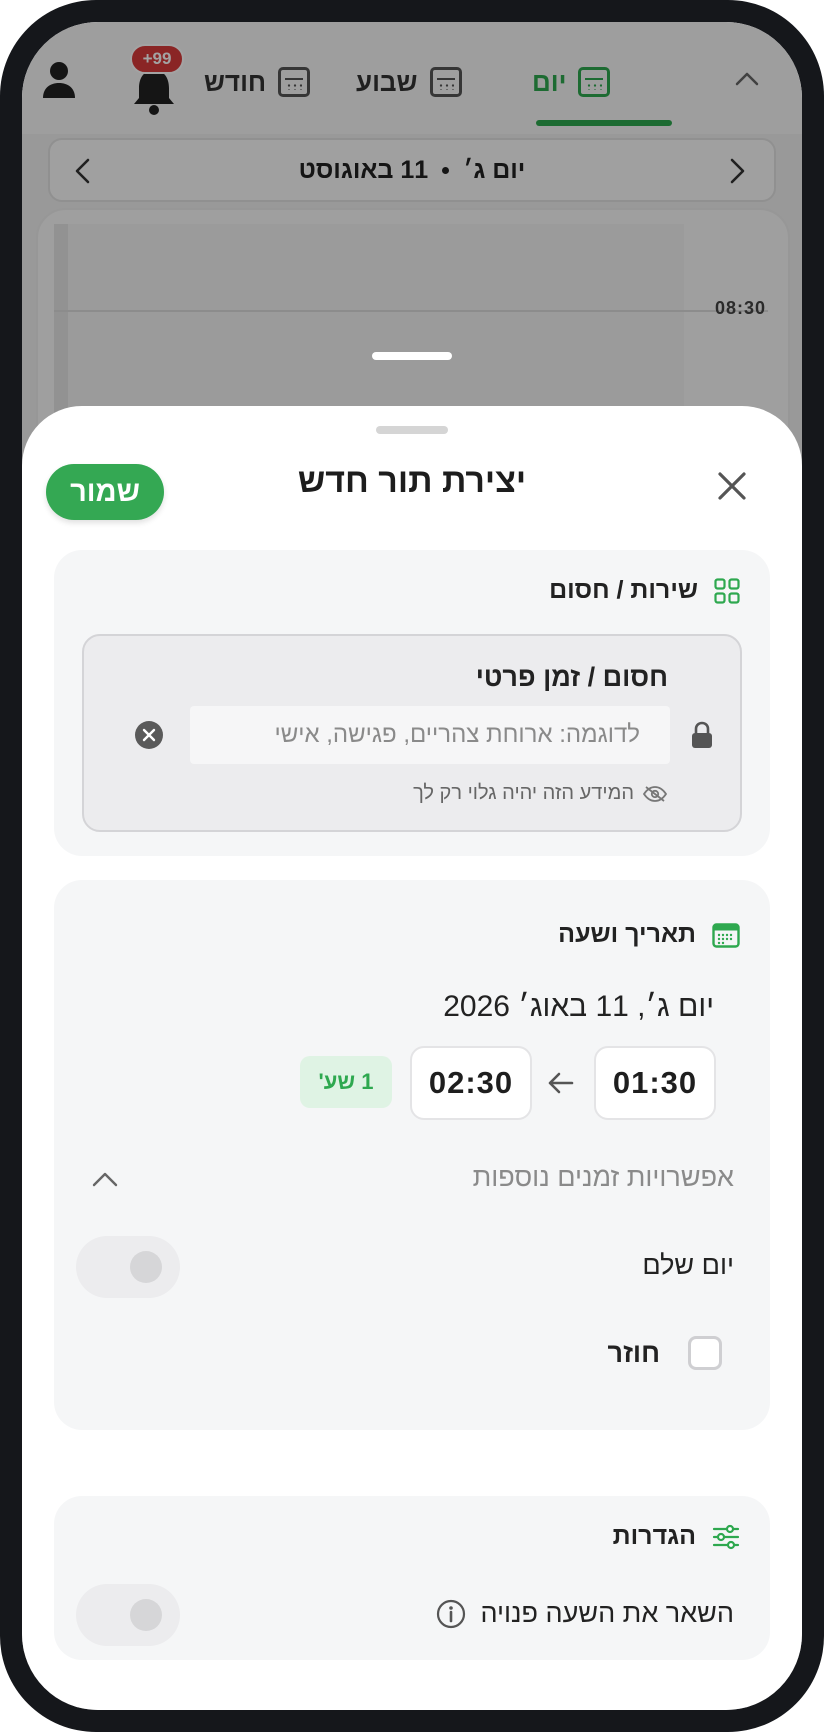 The height and width of the screenshot is (1732, 824). I want to click on calendar-icon, so click(726, 935).